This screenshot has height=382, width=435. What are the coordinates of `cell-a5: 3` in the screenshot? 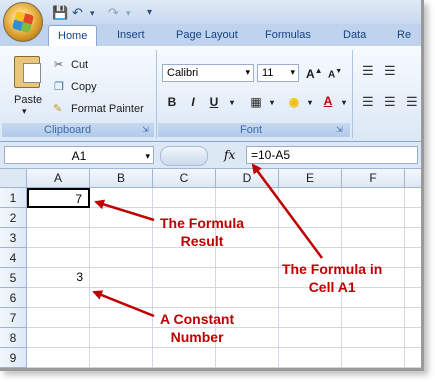 It's located at (58, 278).